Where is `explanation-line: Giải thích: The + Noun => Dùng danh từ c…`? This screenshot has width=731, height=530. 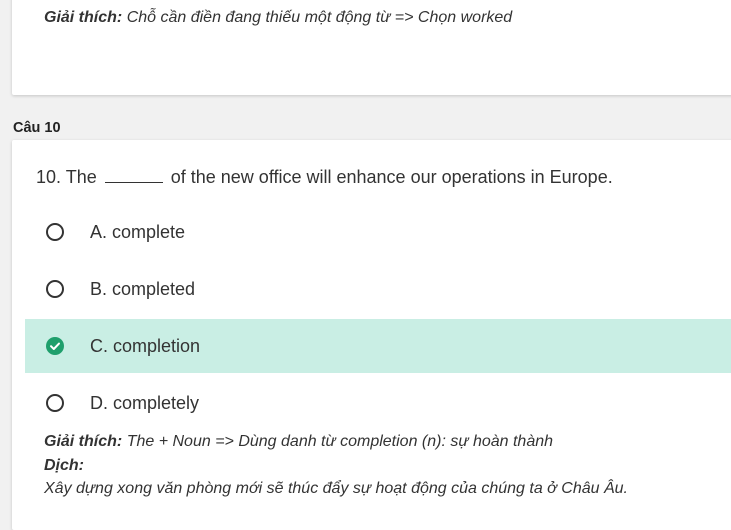 explanation-line: Giải thích: The + Noun => Dùng danh từ c… is located at coordinates (336, 442).